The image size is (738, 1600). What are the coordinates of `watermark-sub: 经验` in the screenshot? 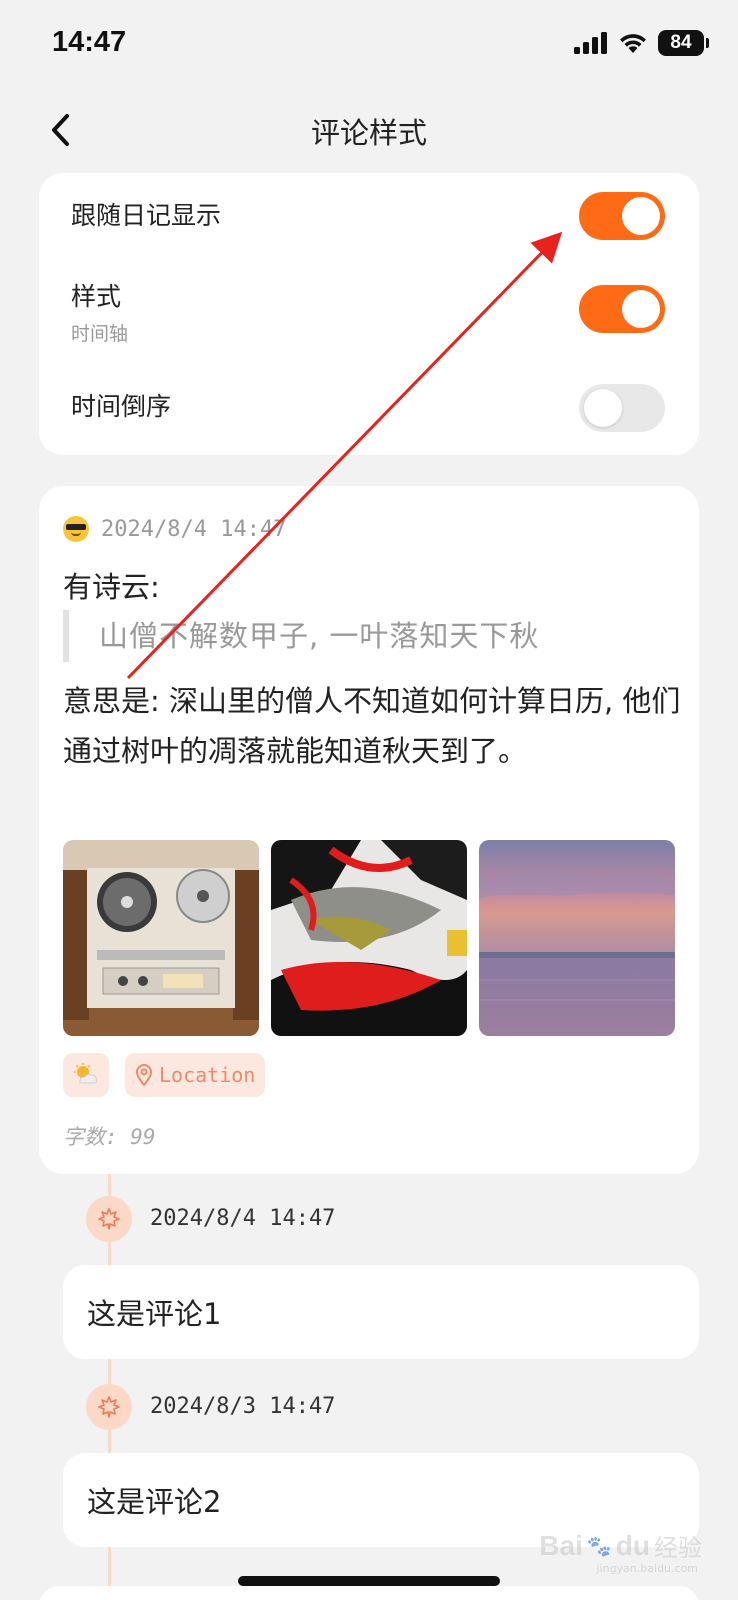 It's located at (678, 1548).